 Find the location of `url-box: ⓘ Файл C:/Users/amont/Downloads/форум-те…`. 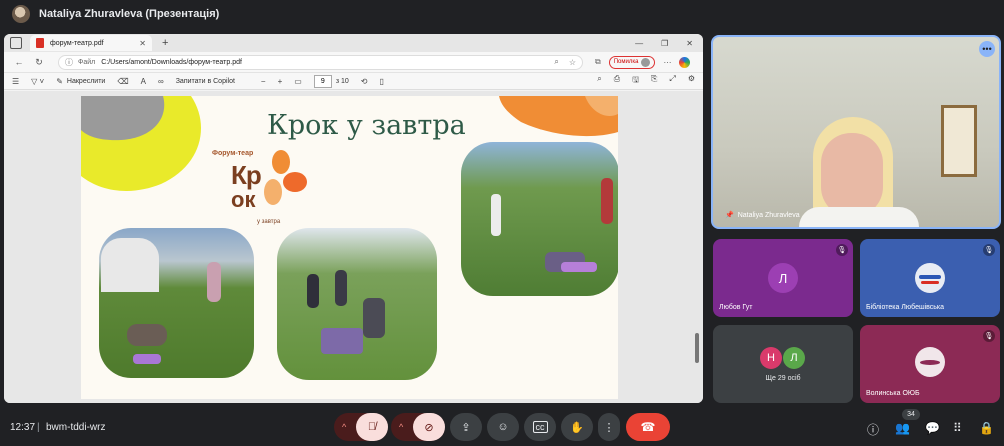

url-box: ⓘ Файл C:/Users/amont/Downloads/форум-те… is located at coordinates (320, 62).